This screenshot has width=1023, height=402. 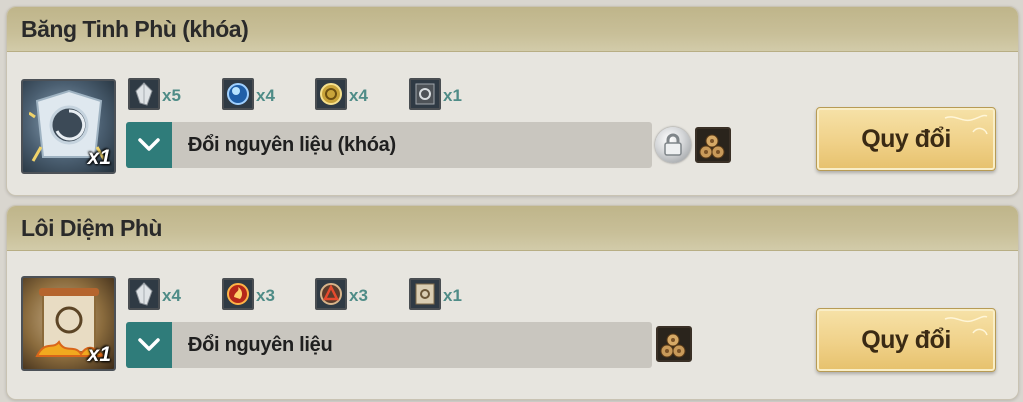 What do you see at coordinates (68, 126) in the screenshot?
I see `ice-talisman-icon: x1` at bounding box center [68, 126].